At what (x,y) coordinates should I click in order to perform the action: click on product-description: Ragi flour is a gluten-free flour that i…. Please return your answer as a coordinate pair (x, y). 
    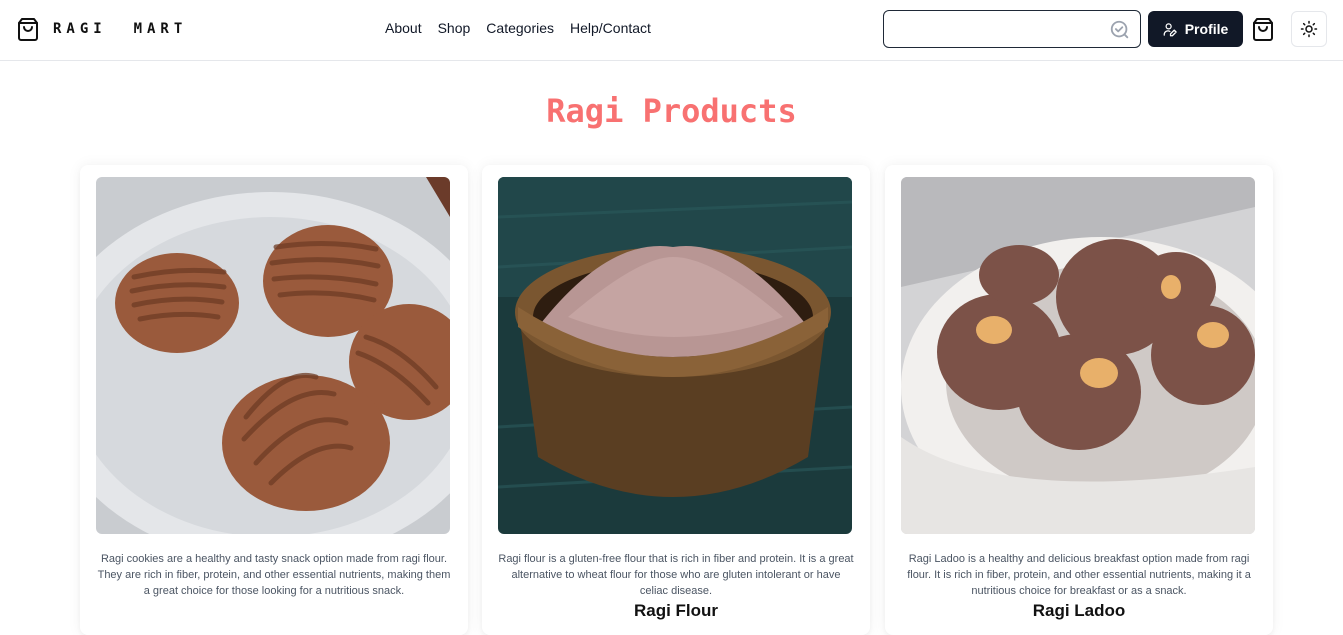
    Looking at the image, I should click on (676, 575).